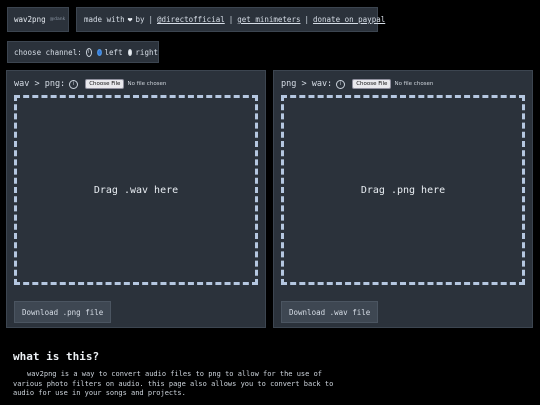  What do you see at coordinates (268, 19) in the screenshot?
I see `minimeters-link: get minimeters` at bounding box center [268, 19].